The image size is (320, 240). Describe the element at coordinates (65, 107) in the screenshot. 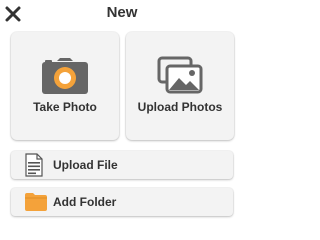

I see `take-photo-label: Take Photo` at that location.